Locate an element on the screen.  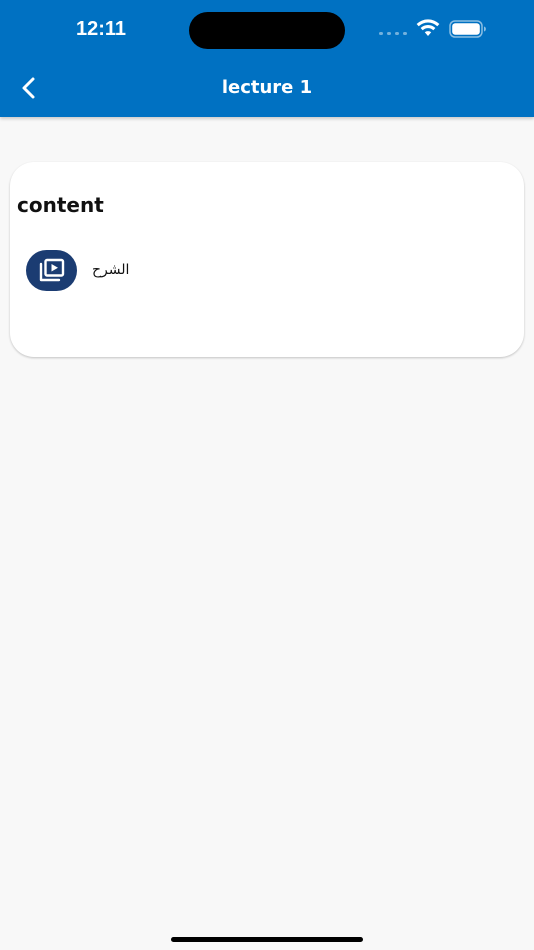
chevron-left-icon is located at coordinates (28, 88).